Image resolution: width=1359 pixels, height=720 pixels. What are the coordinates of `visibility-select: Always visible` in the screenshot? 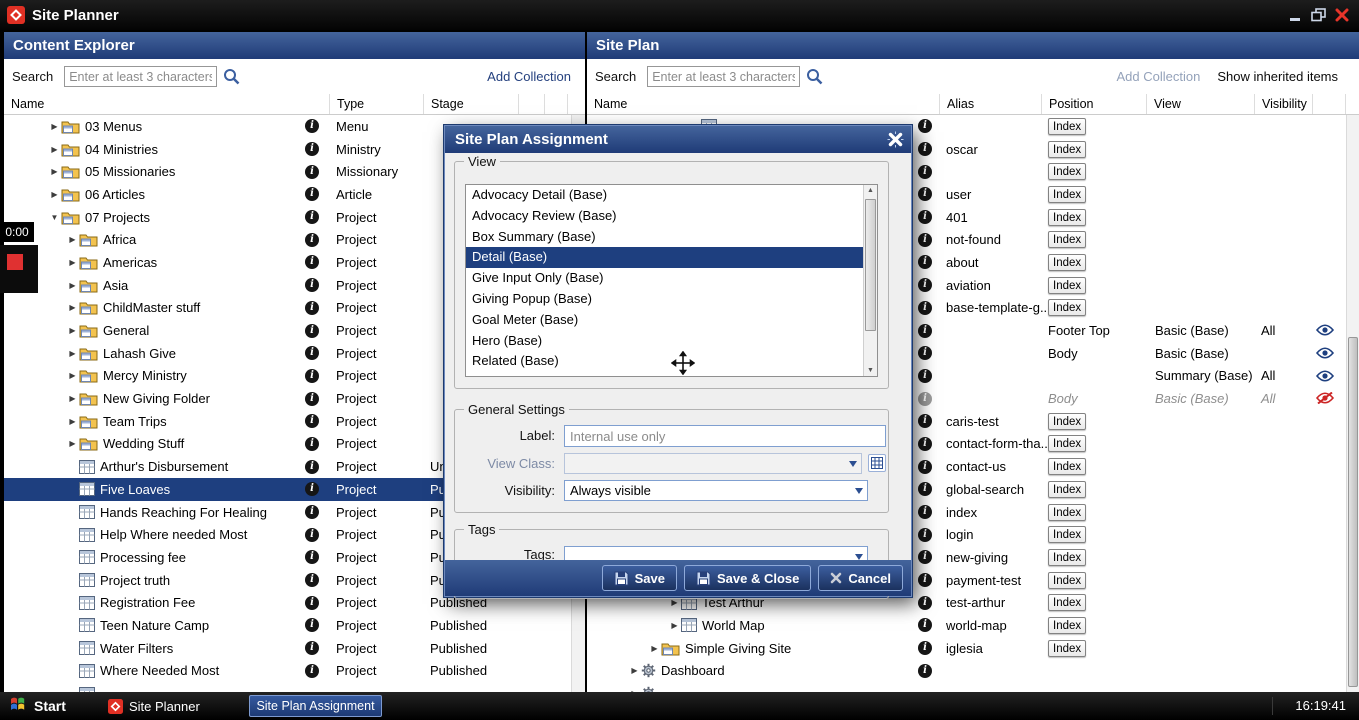 It's located at (716, 490).